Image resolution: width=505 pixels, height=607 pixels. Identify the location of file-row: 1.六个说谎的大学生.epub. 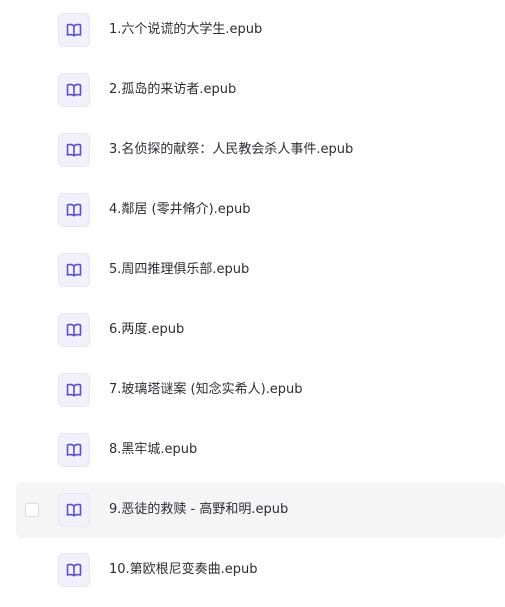
(260, 30).